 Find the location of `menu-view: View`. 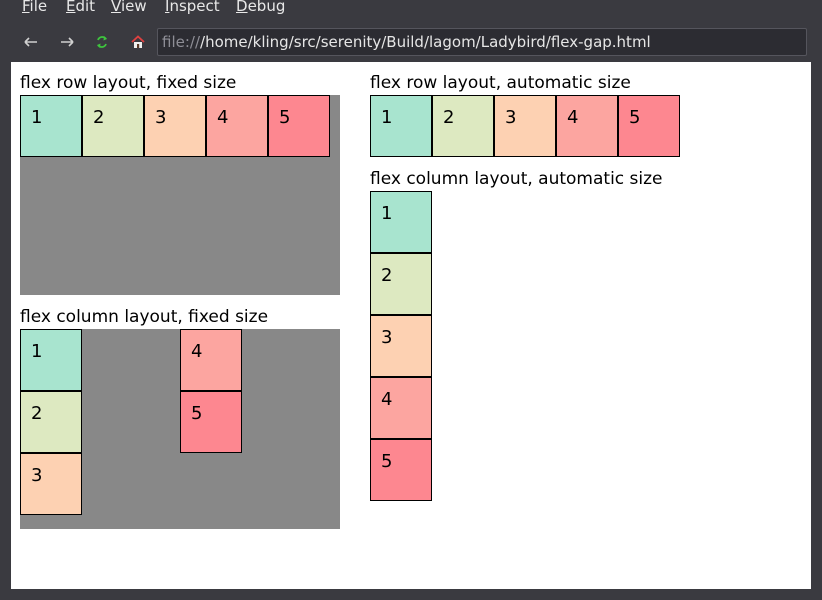

menu-view: View is located at coordinates (129, 8).